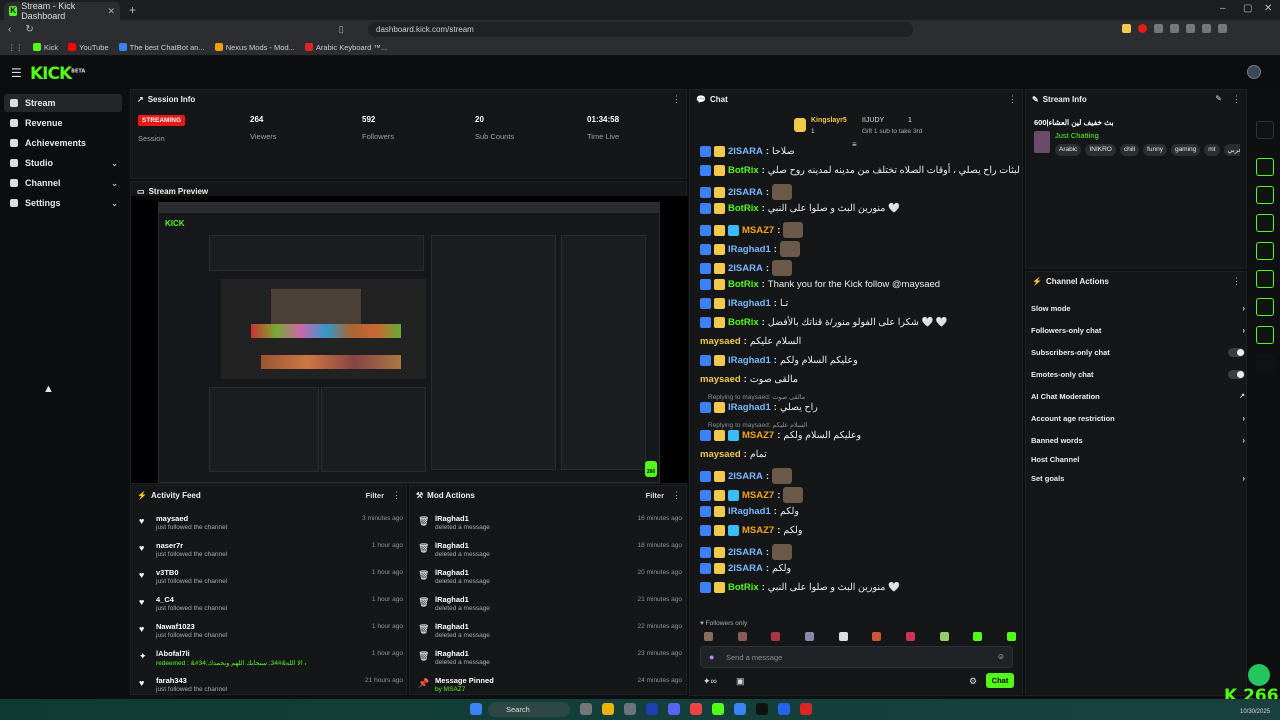  Describe the element at coordinates (762, 709) in the screenshot. I see `obs-icon` at that location.